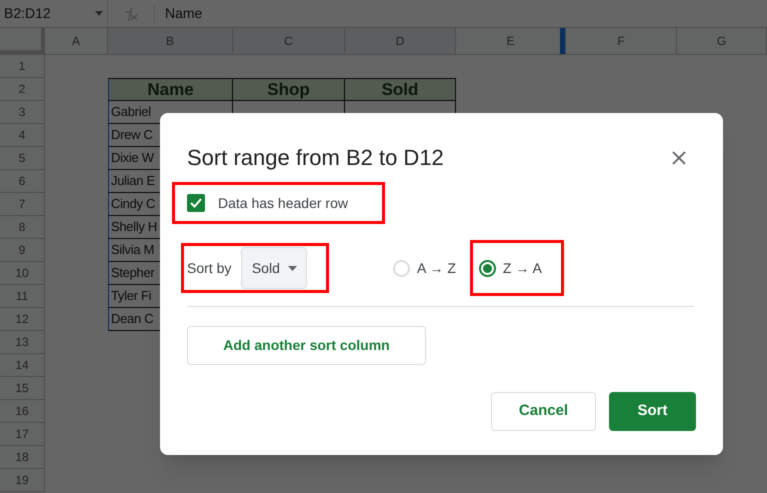 This screenshot has height=493, width=767. Describe the element at coordinates (22, 227) in the screenshot. I see `row-number: 8` at that location.